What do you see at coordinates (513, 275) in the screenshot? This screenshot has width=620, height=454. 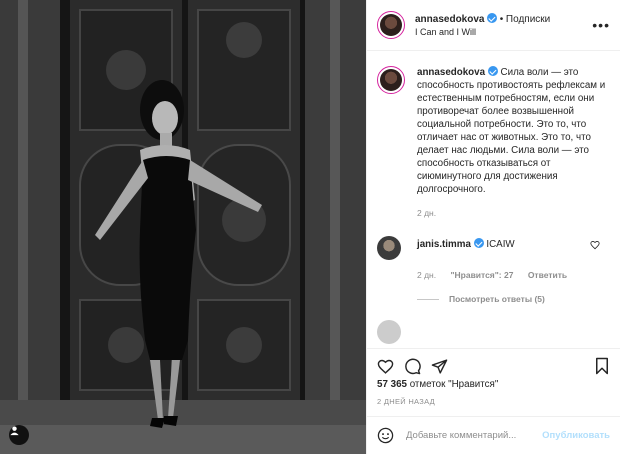 I see `comment-meta: 2 дн. "Нравится": 27 Ответить` at bounding box center [513, 275].